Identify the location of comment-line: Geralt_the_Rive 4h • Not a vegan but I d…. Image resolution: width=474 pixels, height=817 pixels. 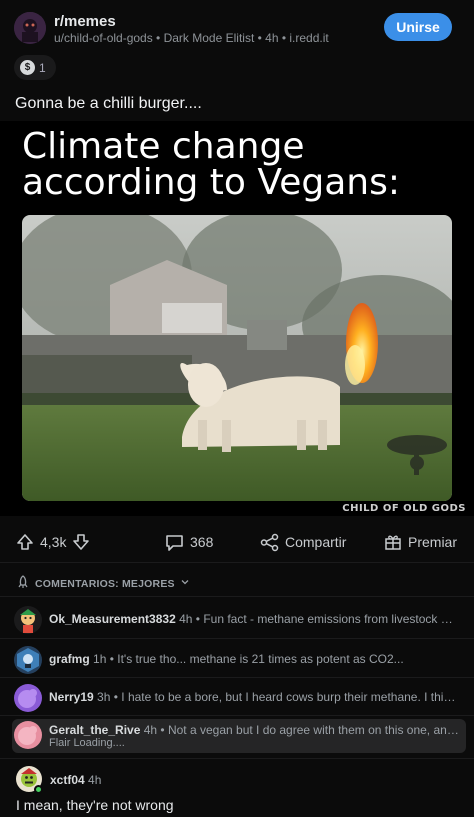
(254, 730).